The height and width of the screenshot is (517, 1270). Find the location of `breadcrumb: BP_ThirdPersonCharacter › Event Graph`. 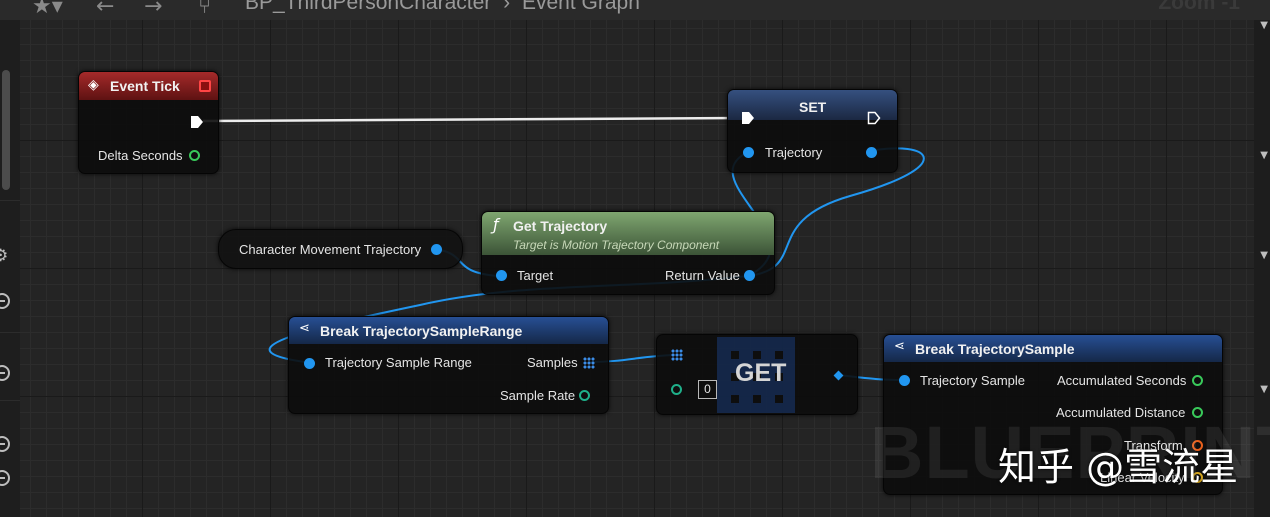

breadcrumb: BP_ThirdPersonCharacter › Event Graph is located at coordinates (442, 7).